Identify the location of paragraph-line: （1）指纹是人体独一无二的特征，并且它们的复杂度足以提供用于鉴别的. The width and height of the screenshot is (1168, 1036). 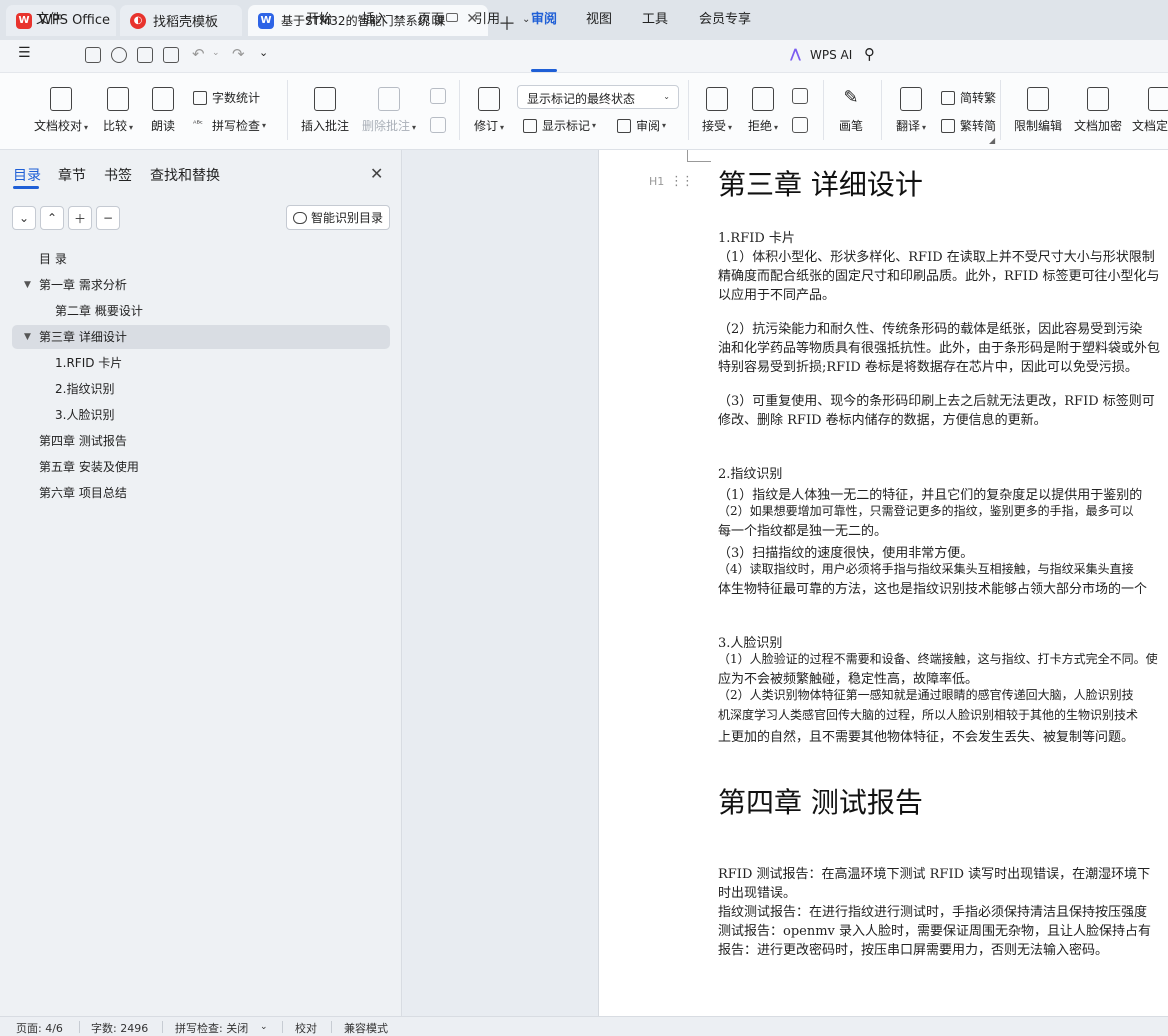
(930, 493).